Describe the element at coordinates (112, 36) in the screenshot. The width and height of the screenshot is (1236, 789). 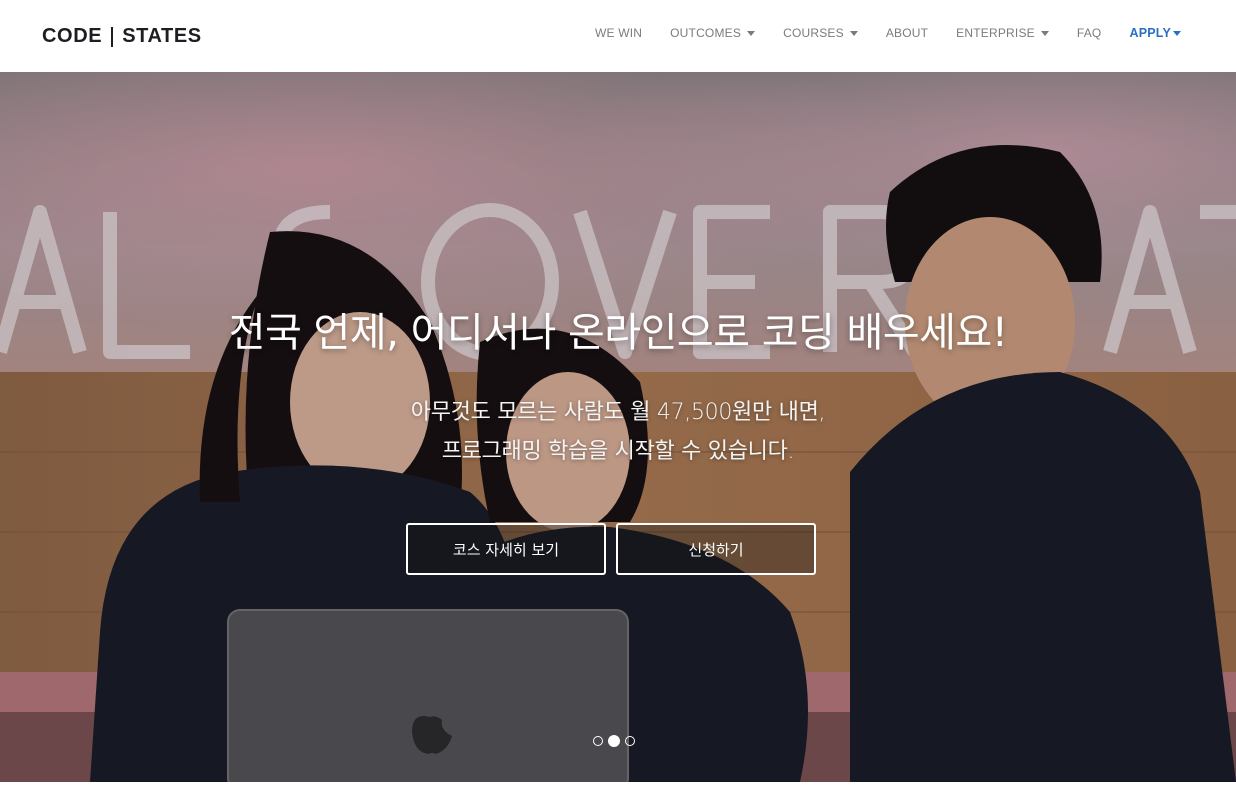
I see `logo-divider` at that location.